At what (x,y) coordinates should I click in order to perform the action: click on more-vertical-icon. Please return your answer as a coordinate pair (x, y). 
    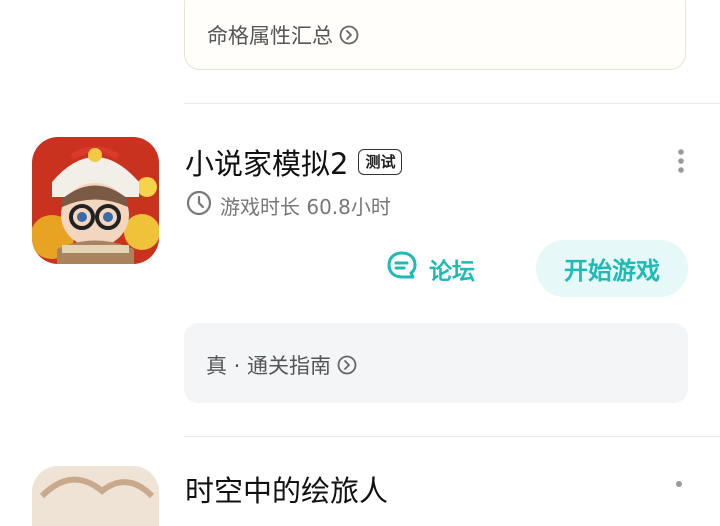
    Looking at the image, I should click on (681, 161).